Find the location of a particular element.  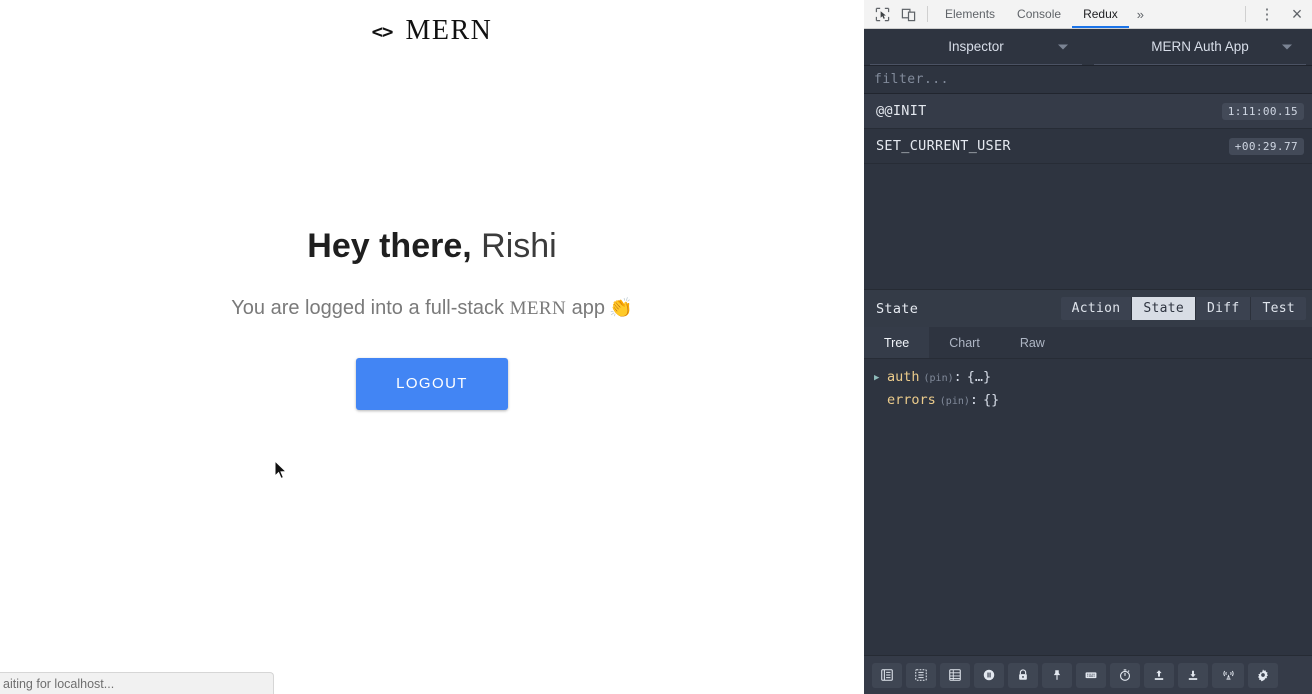

state-view-tabs: Tree Chart Raw is located at coordinates (1088, 343).